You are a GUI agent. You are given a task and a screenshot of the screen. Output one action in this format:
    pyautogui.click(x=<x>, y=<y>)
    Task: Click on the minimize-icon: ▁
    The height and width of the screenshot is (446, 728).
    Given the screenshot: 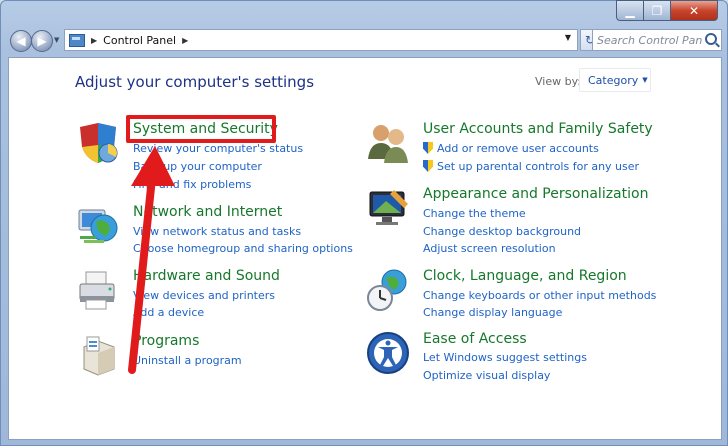 What is the action you would take?
    pyautogui.click(x=630, y=10)
    